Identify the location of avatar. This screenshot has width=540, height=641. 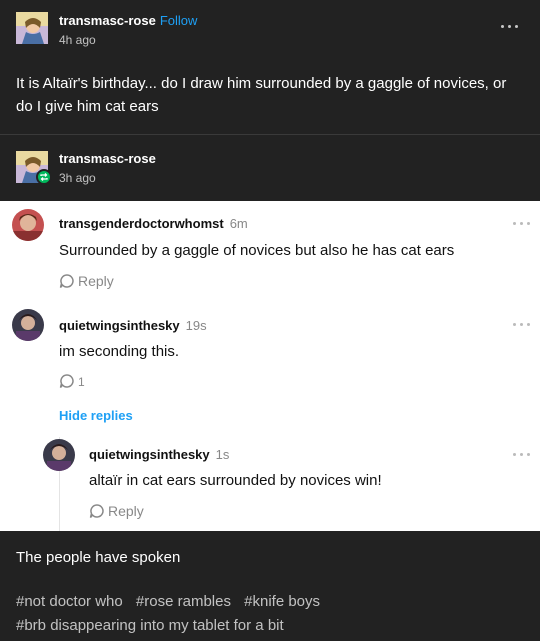
(32, 28).